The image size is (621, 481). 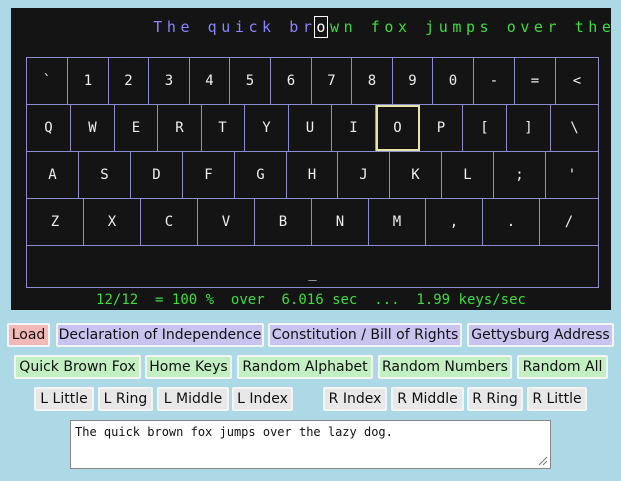 I want to click on r-ring-button: R Ring, so click(x=495, y=399).